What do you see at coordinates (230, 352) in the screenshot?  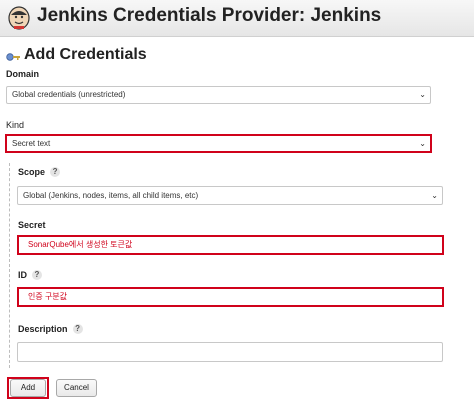 I see `description-input` at bounding box center [230, 352].